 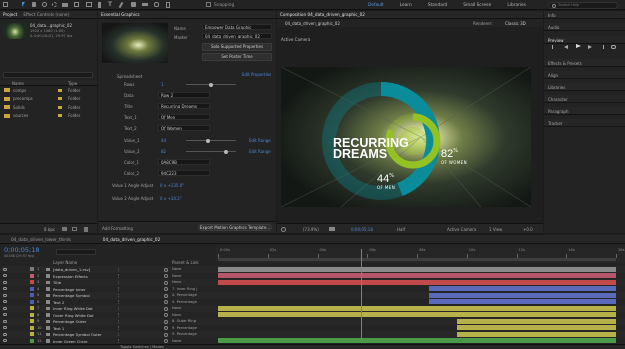 What do you see at coordinates (566, 46) in the screenshot?
I see `prev-frame-icon` at bounding box center [566, 46].